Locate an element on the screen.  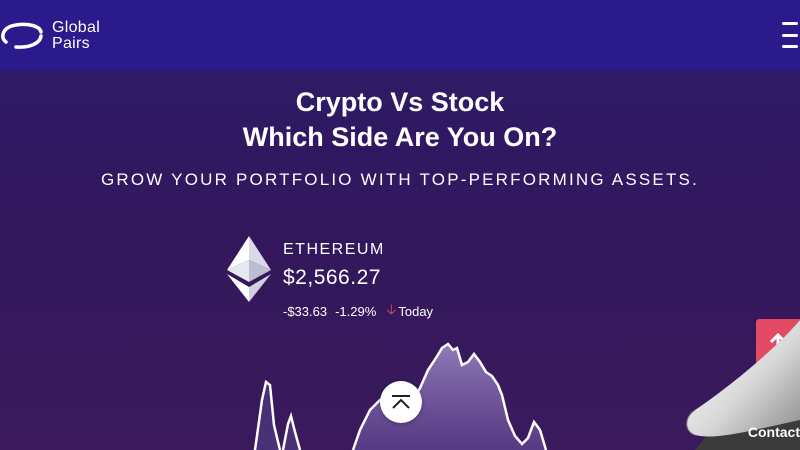
change-period: Today is located at coordinates (416, 311).